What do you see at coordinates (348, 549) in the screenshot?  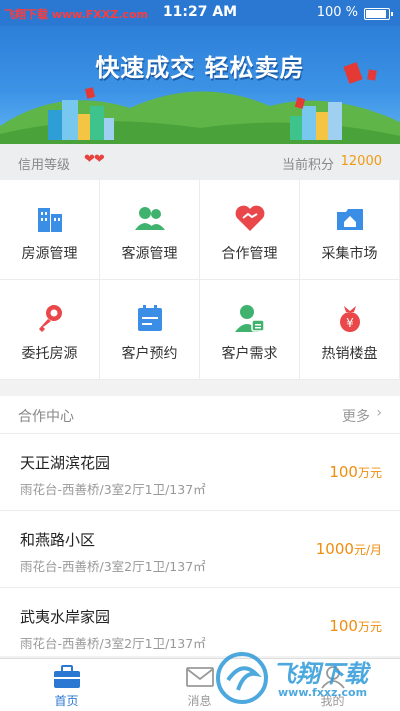 I see `property-price: 1000元/月` at bounding box center [348, 549].